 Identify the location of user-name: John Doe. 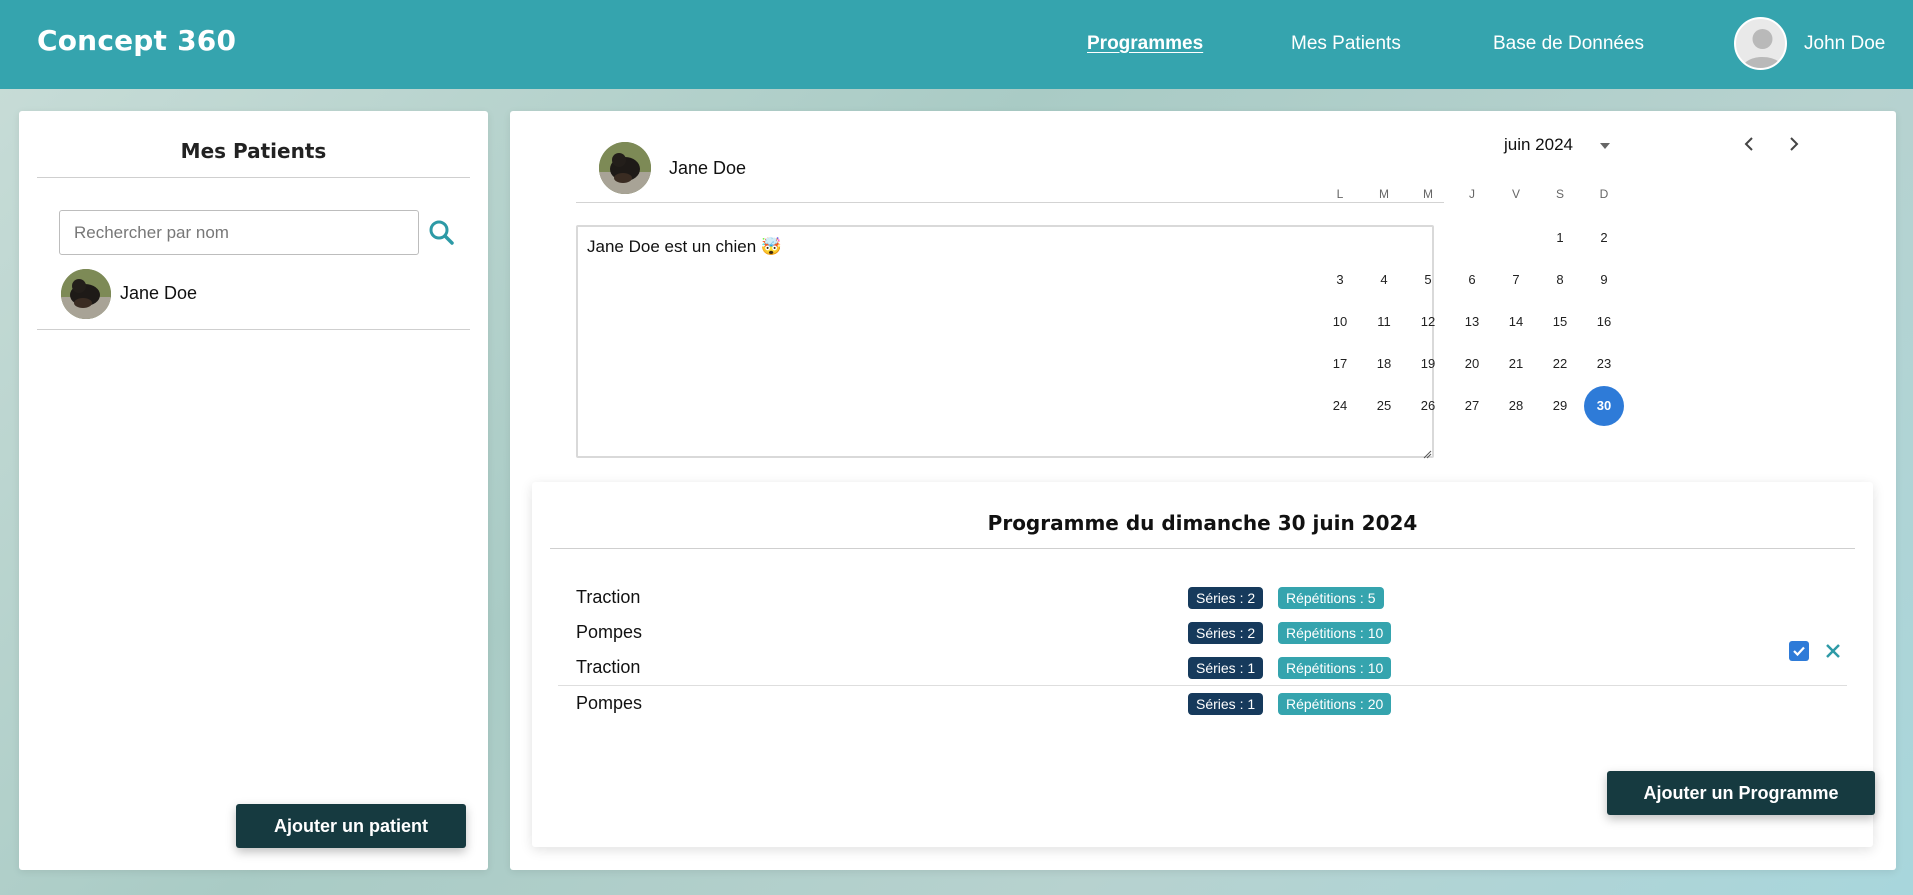
(1844, 44).